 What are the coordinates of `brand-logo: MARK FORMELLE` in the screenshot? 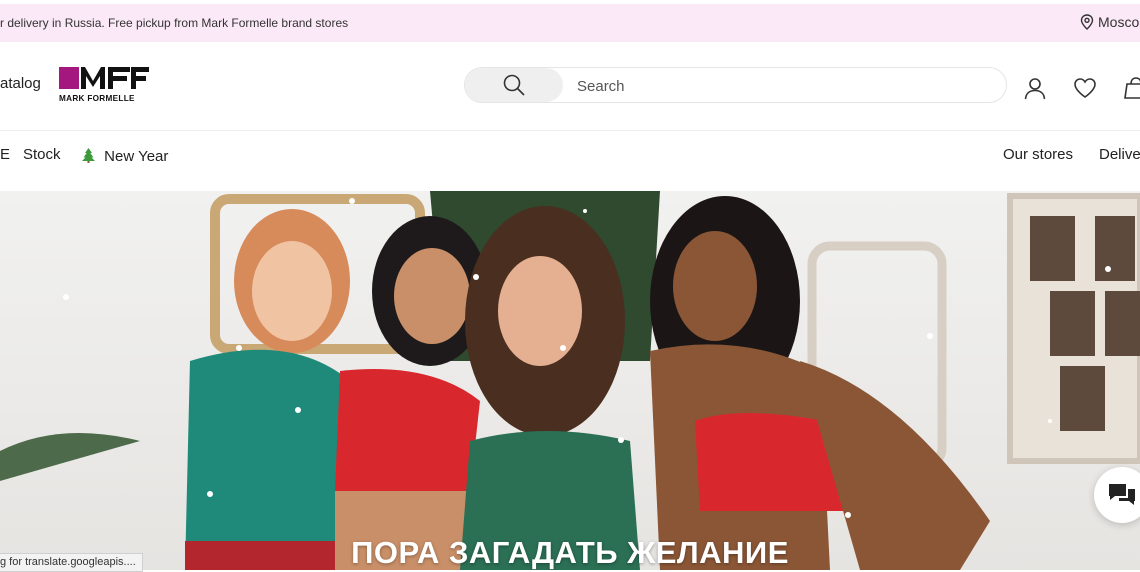 It's located at (104, 85).